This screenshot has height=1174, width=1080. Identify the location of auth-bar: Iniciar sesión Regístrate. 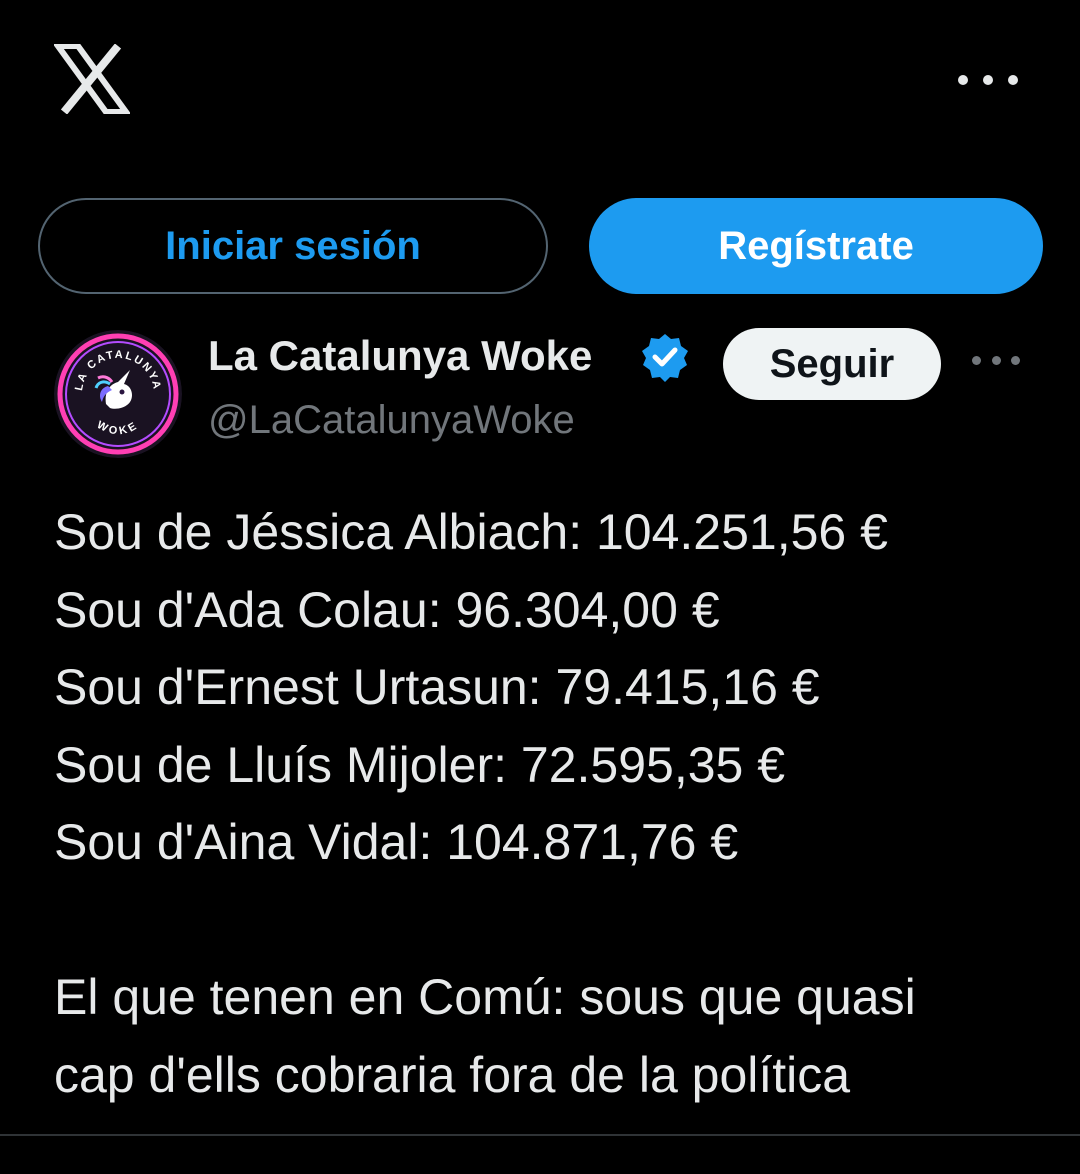
(540, 250).